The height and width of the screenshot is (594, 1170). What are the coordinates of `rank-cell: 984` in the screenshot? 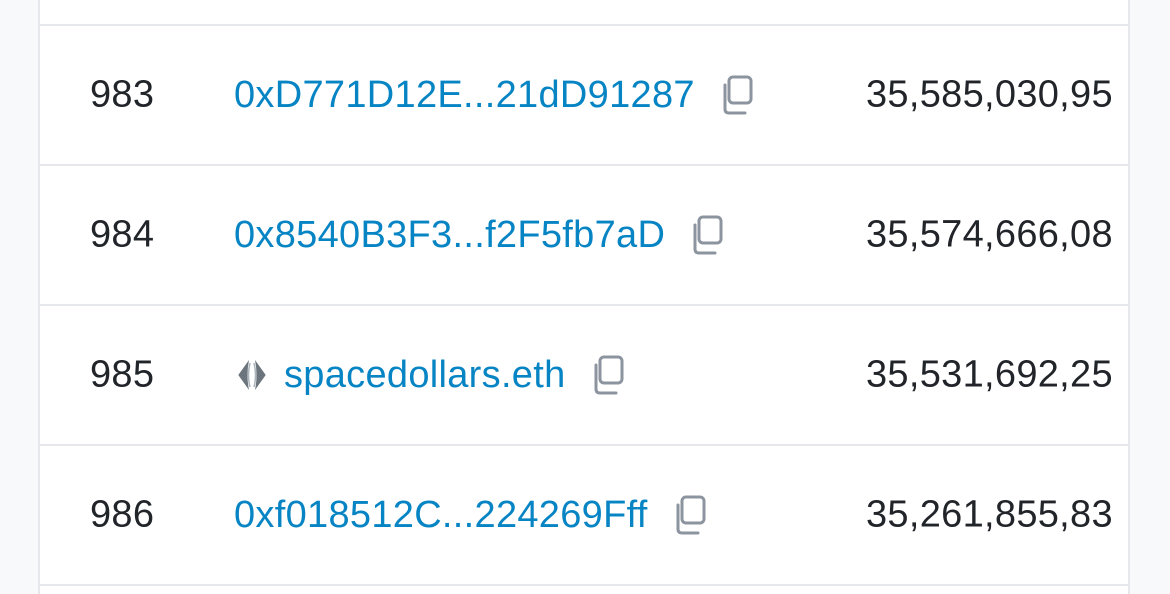 It's located at (122, 234).